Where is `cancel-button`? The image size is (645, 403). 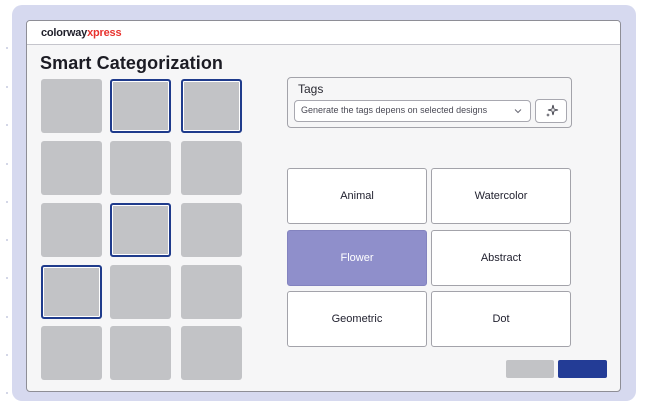 cancel-button is located at coordinates (530, 369).